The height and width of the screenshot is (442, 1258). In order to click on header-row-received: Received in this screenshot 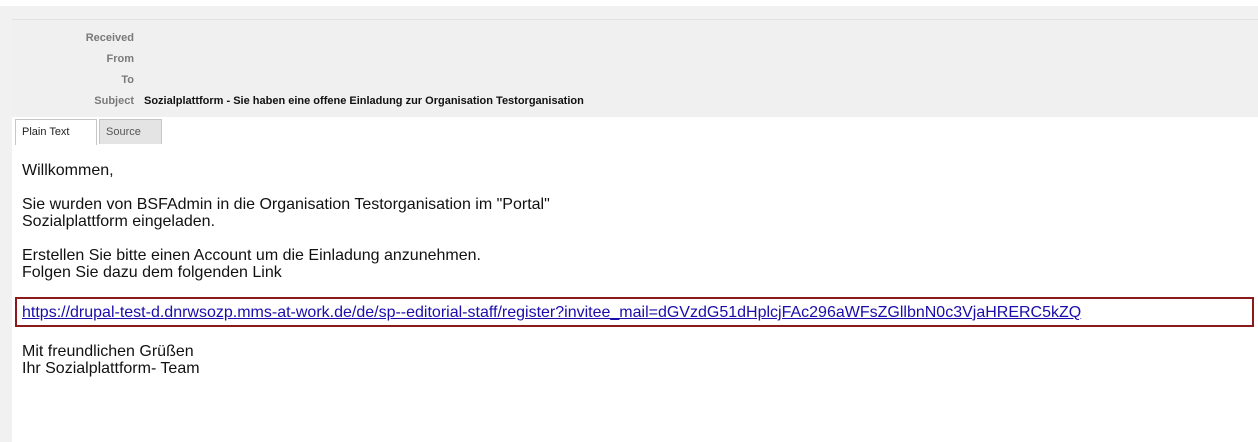, I will do `click(635, 40)`.